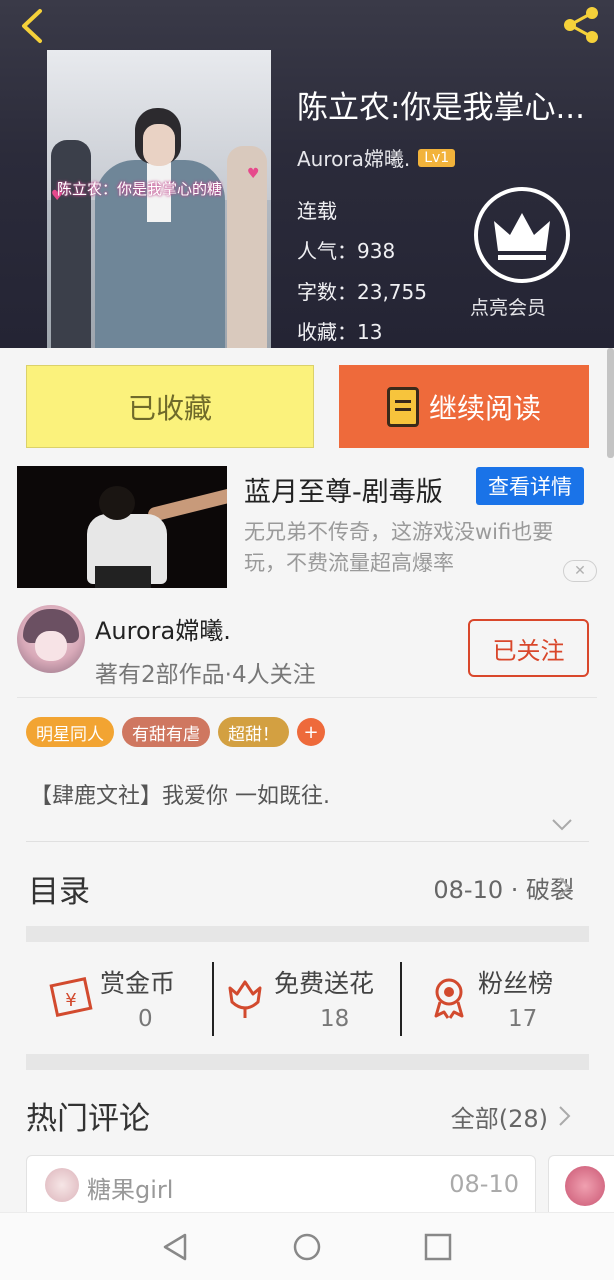 The width and height of the screenshot is (614, 1280). What do you see at coordinates (170, 406) in the screenshot?
I see `collected-button: 已收藏` at bounding box center [170, 406].